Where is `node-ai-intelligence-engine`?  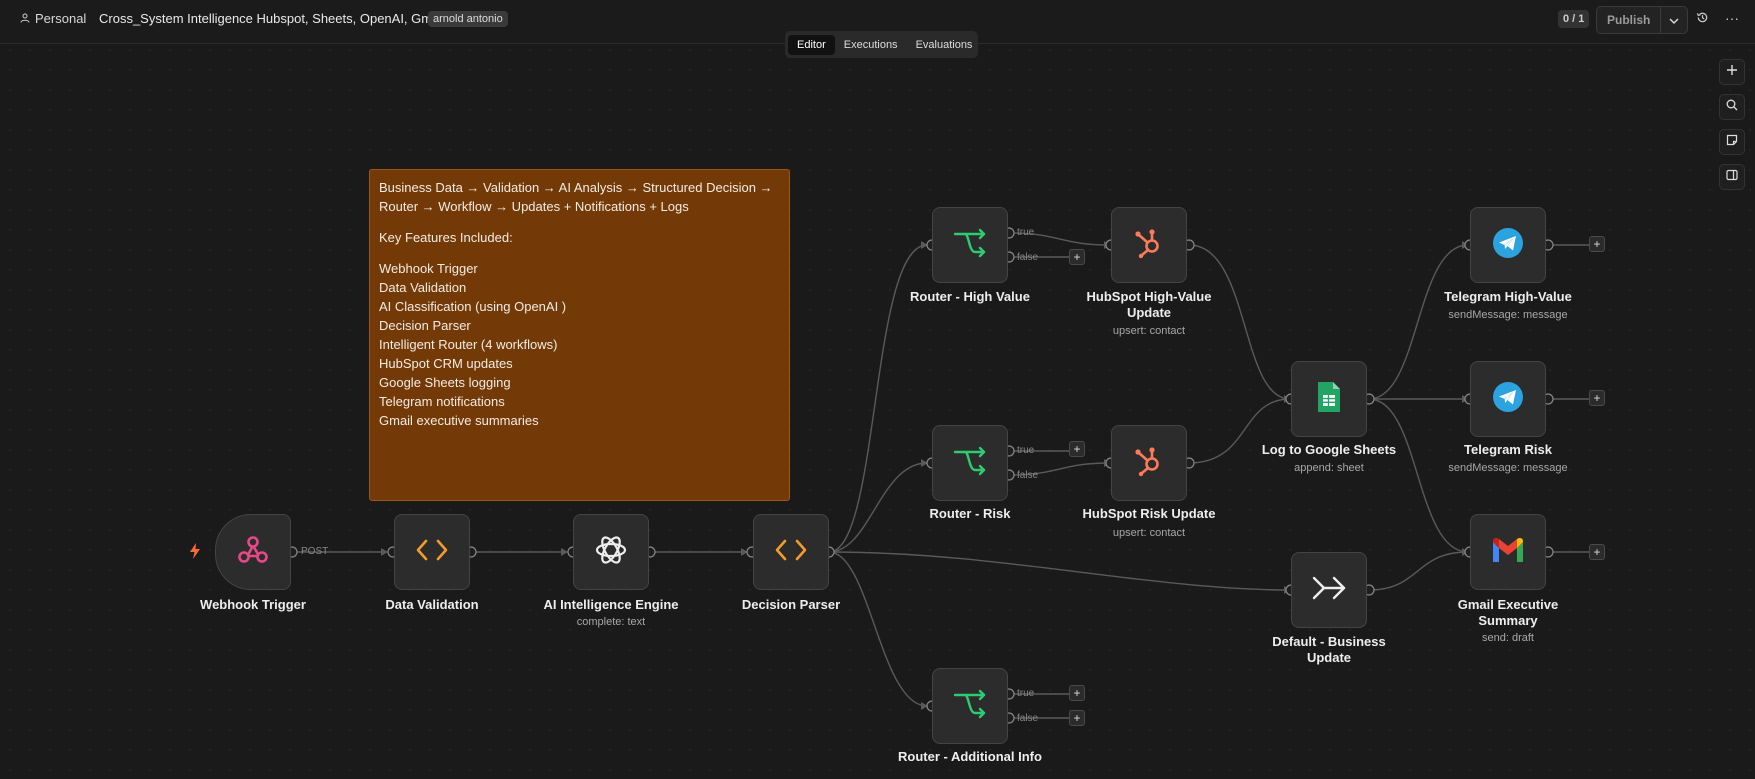 node-ai-intelligence-engine is located at coordinates (611, 552).